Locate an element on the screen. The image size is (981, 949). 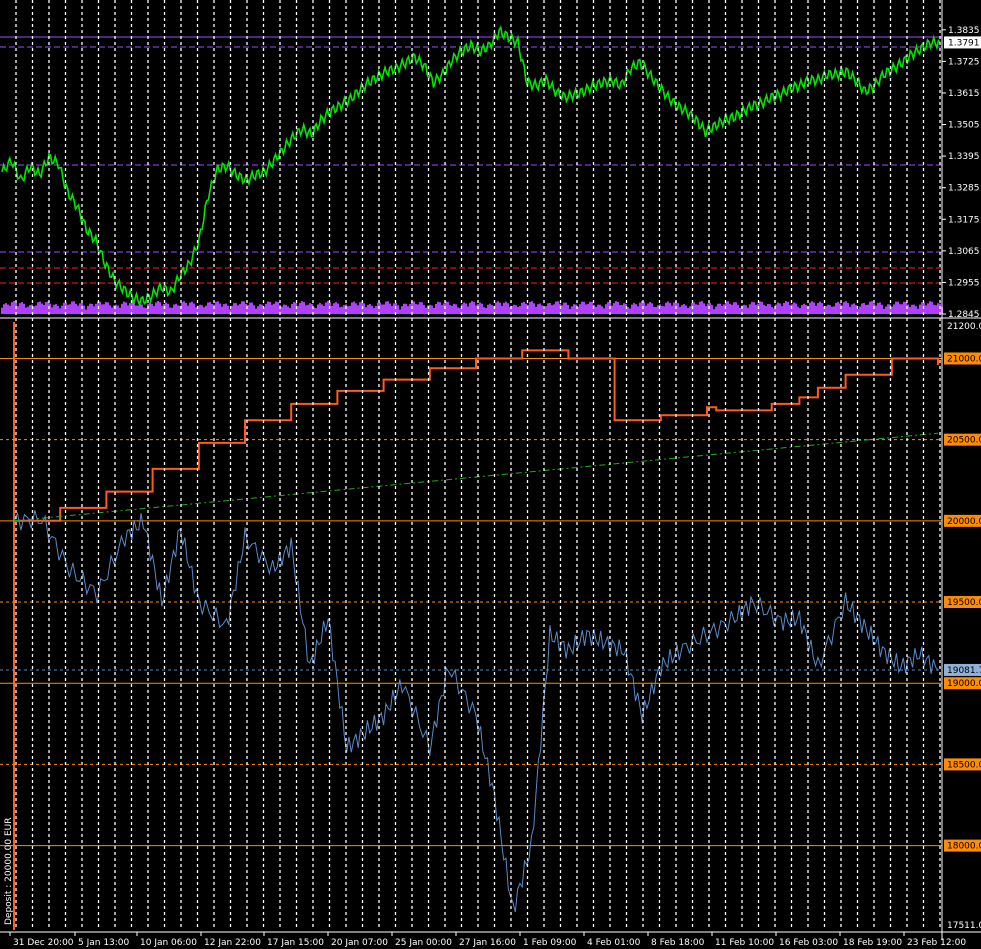
x-tick-label: 10 Jan 06:00 is located at coordinates (168, 943).